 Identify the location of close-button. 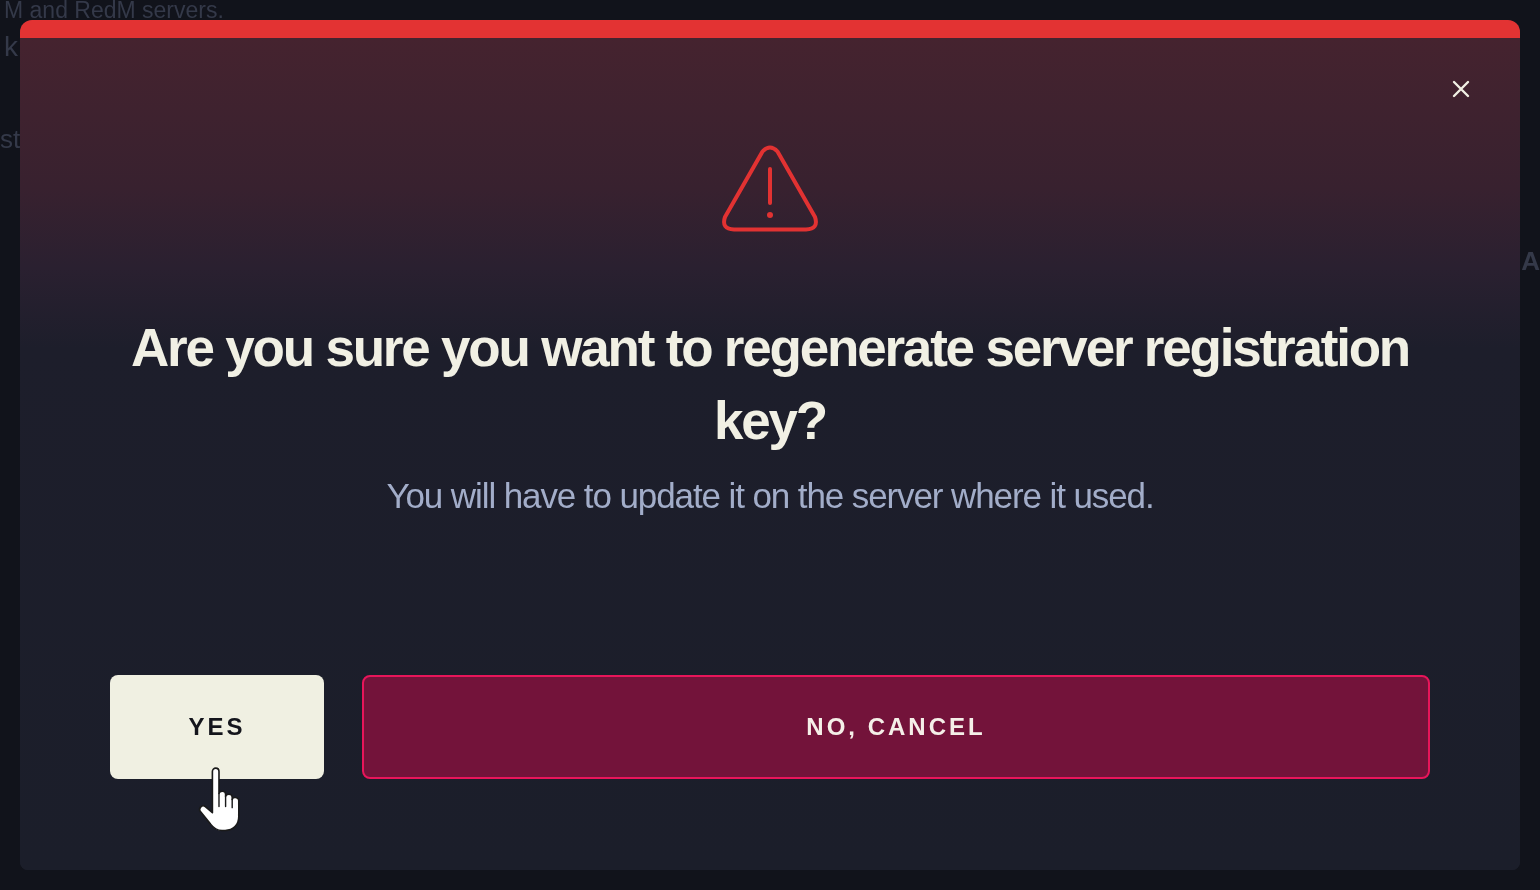
(1461, 89).